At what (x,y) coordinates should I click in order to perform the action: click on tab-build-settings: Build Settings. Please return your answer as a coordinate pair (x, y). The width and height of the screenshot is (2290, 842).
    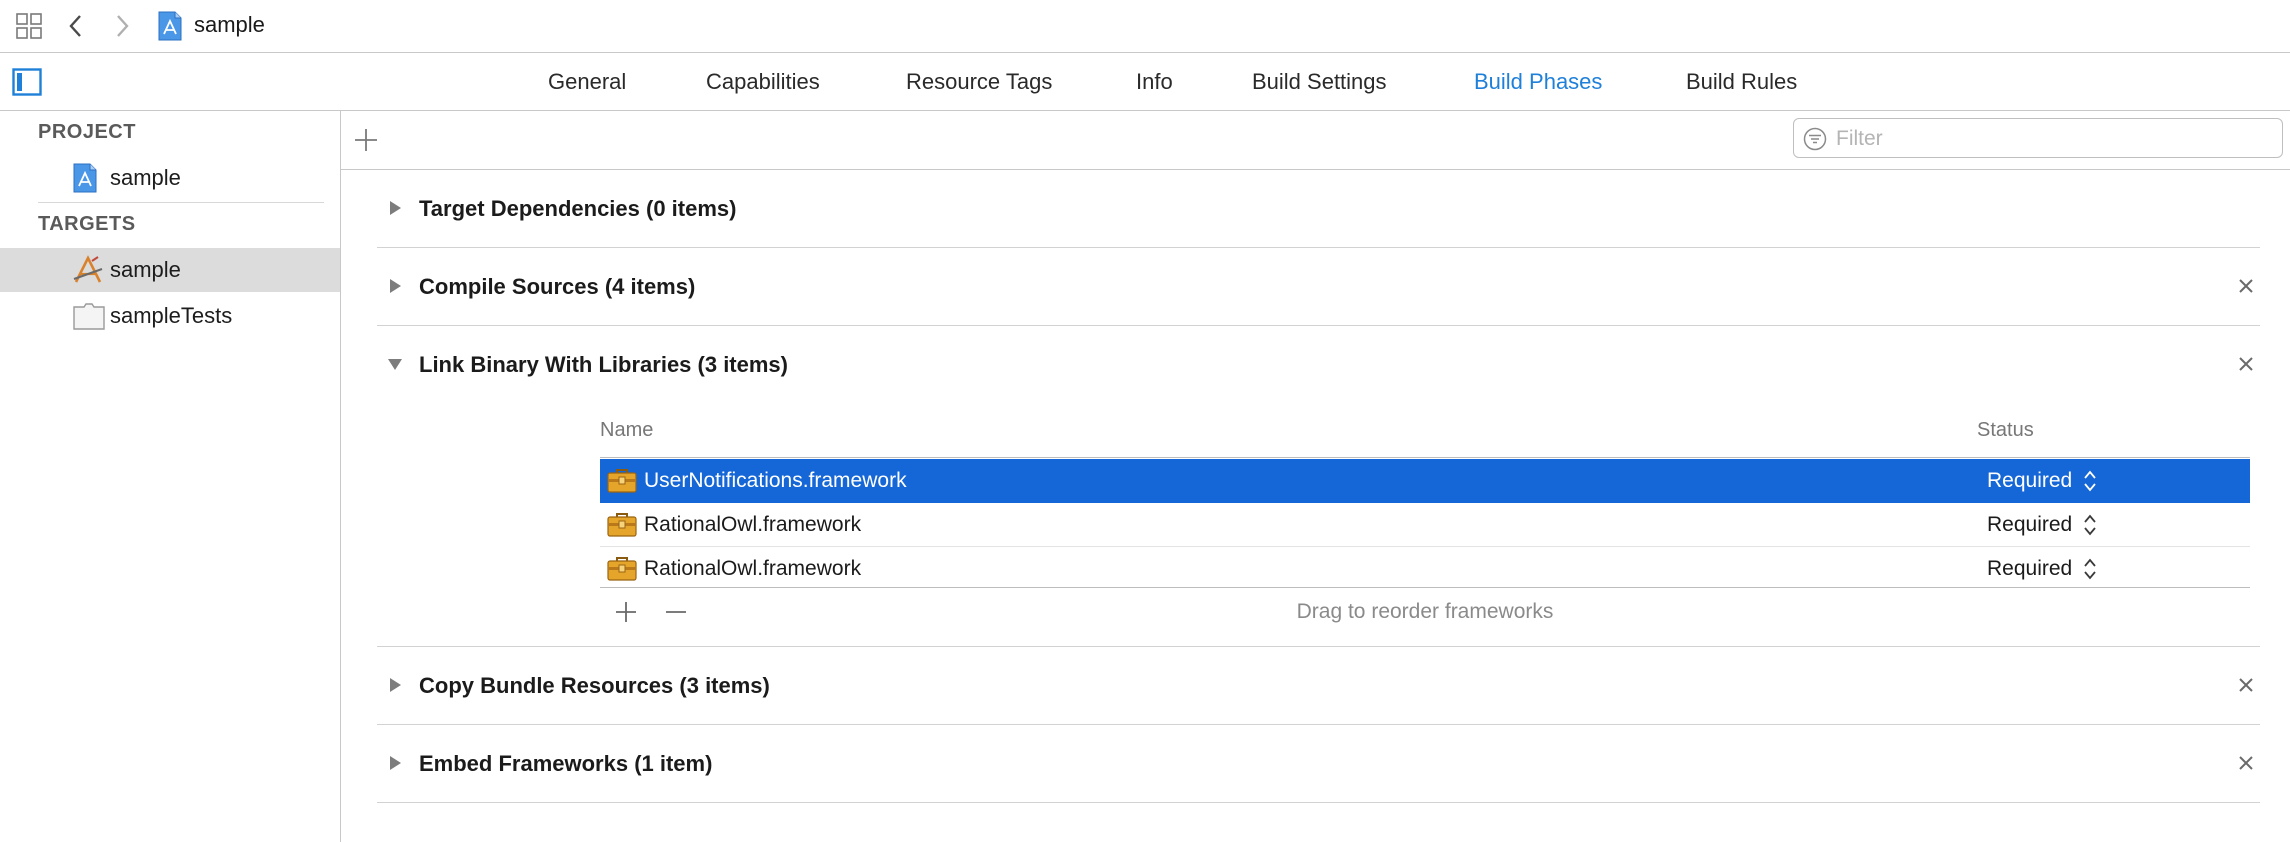
    Looking at the image, I should click on (1319, 81).